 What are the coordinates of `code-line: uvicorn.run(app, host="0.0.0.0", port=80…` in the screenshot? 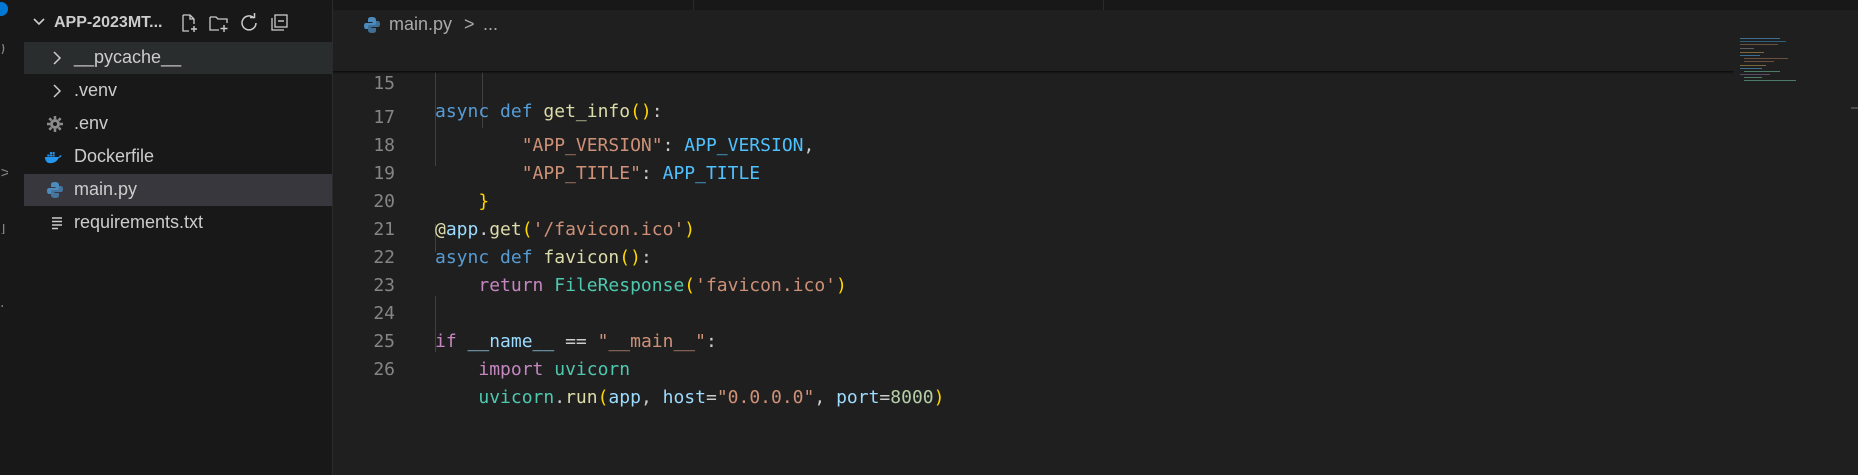 It's located at (711, 397).